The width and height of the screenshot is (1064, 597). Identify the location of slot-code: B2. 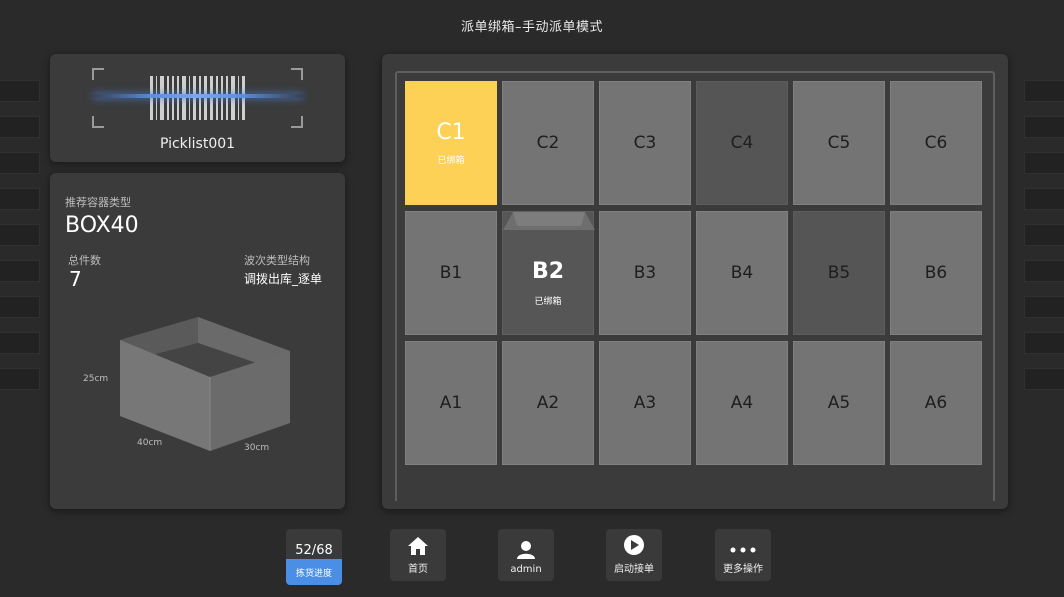
(548, 271).